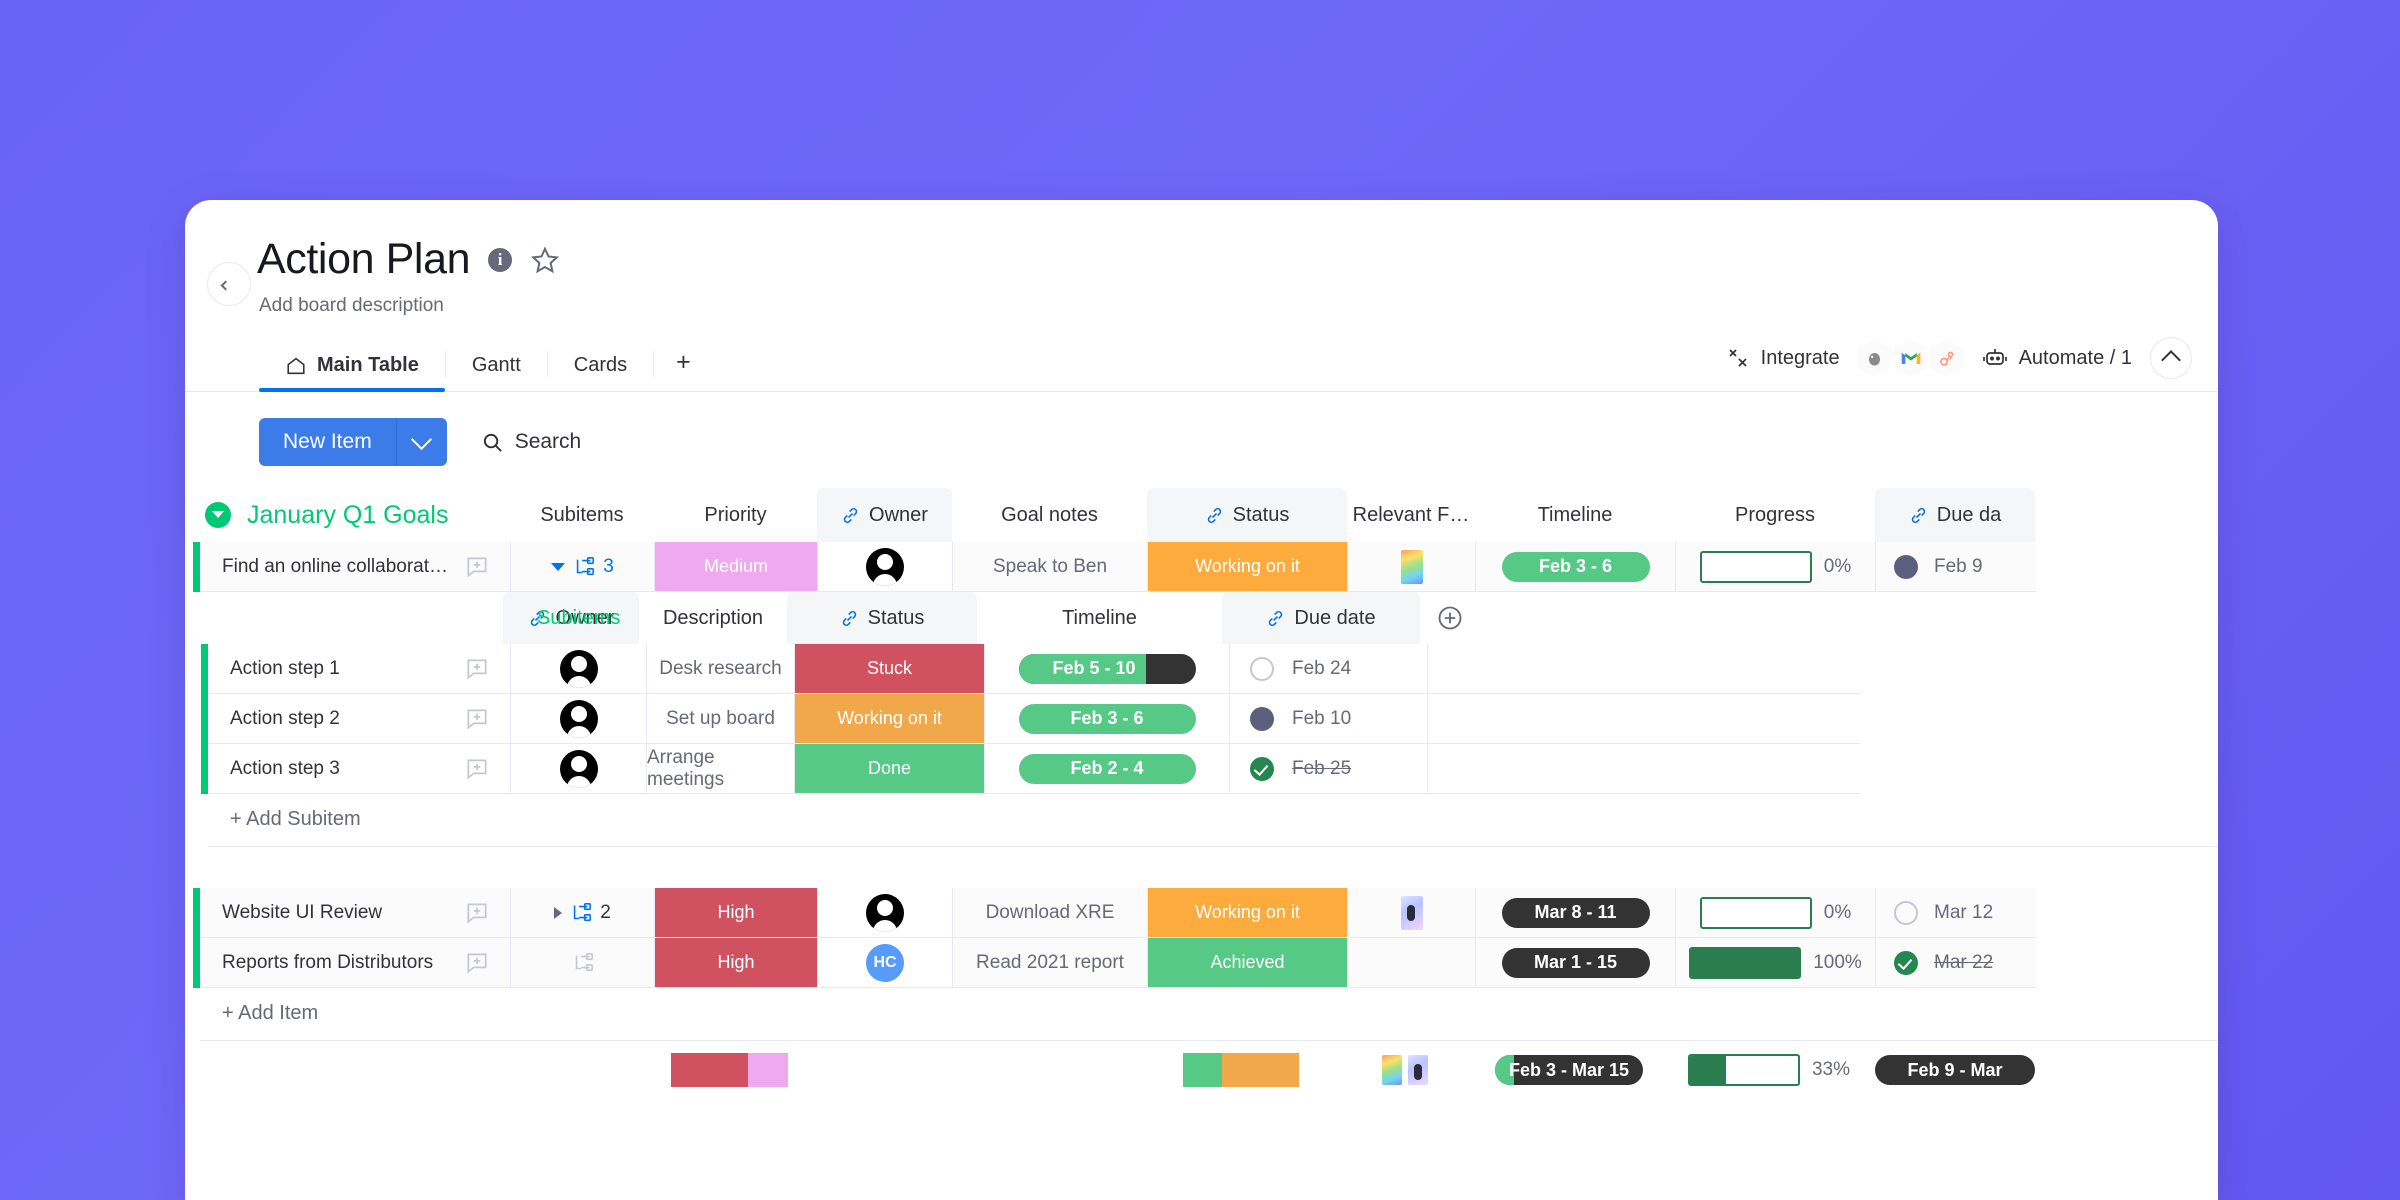 The height and width of the screenshot is (1200, 2400). Describe the element at coordinates (359, 669) in the screenshot. I see `subitem-name-cell: Action step 1` at that location.